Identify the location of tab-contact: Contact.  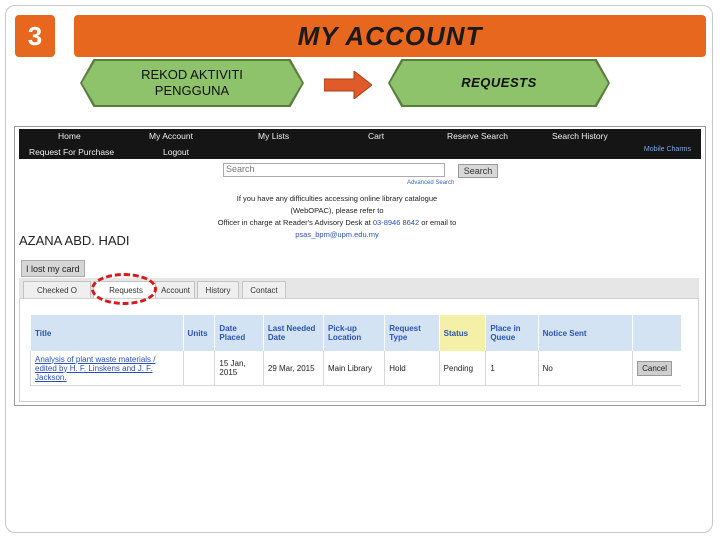
(264, 289).